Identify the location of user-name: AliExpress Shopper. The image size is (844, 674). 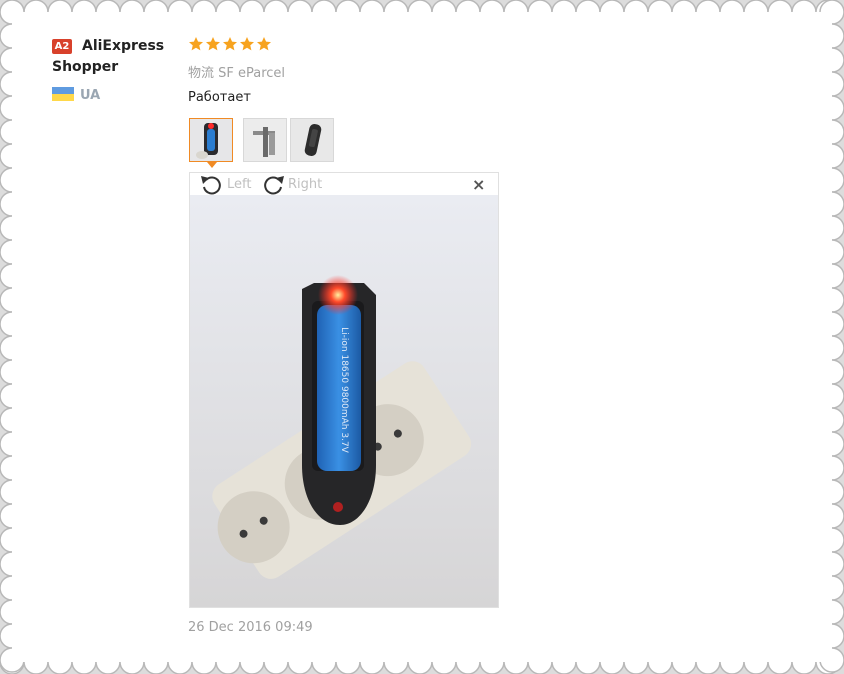
(108, 56).